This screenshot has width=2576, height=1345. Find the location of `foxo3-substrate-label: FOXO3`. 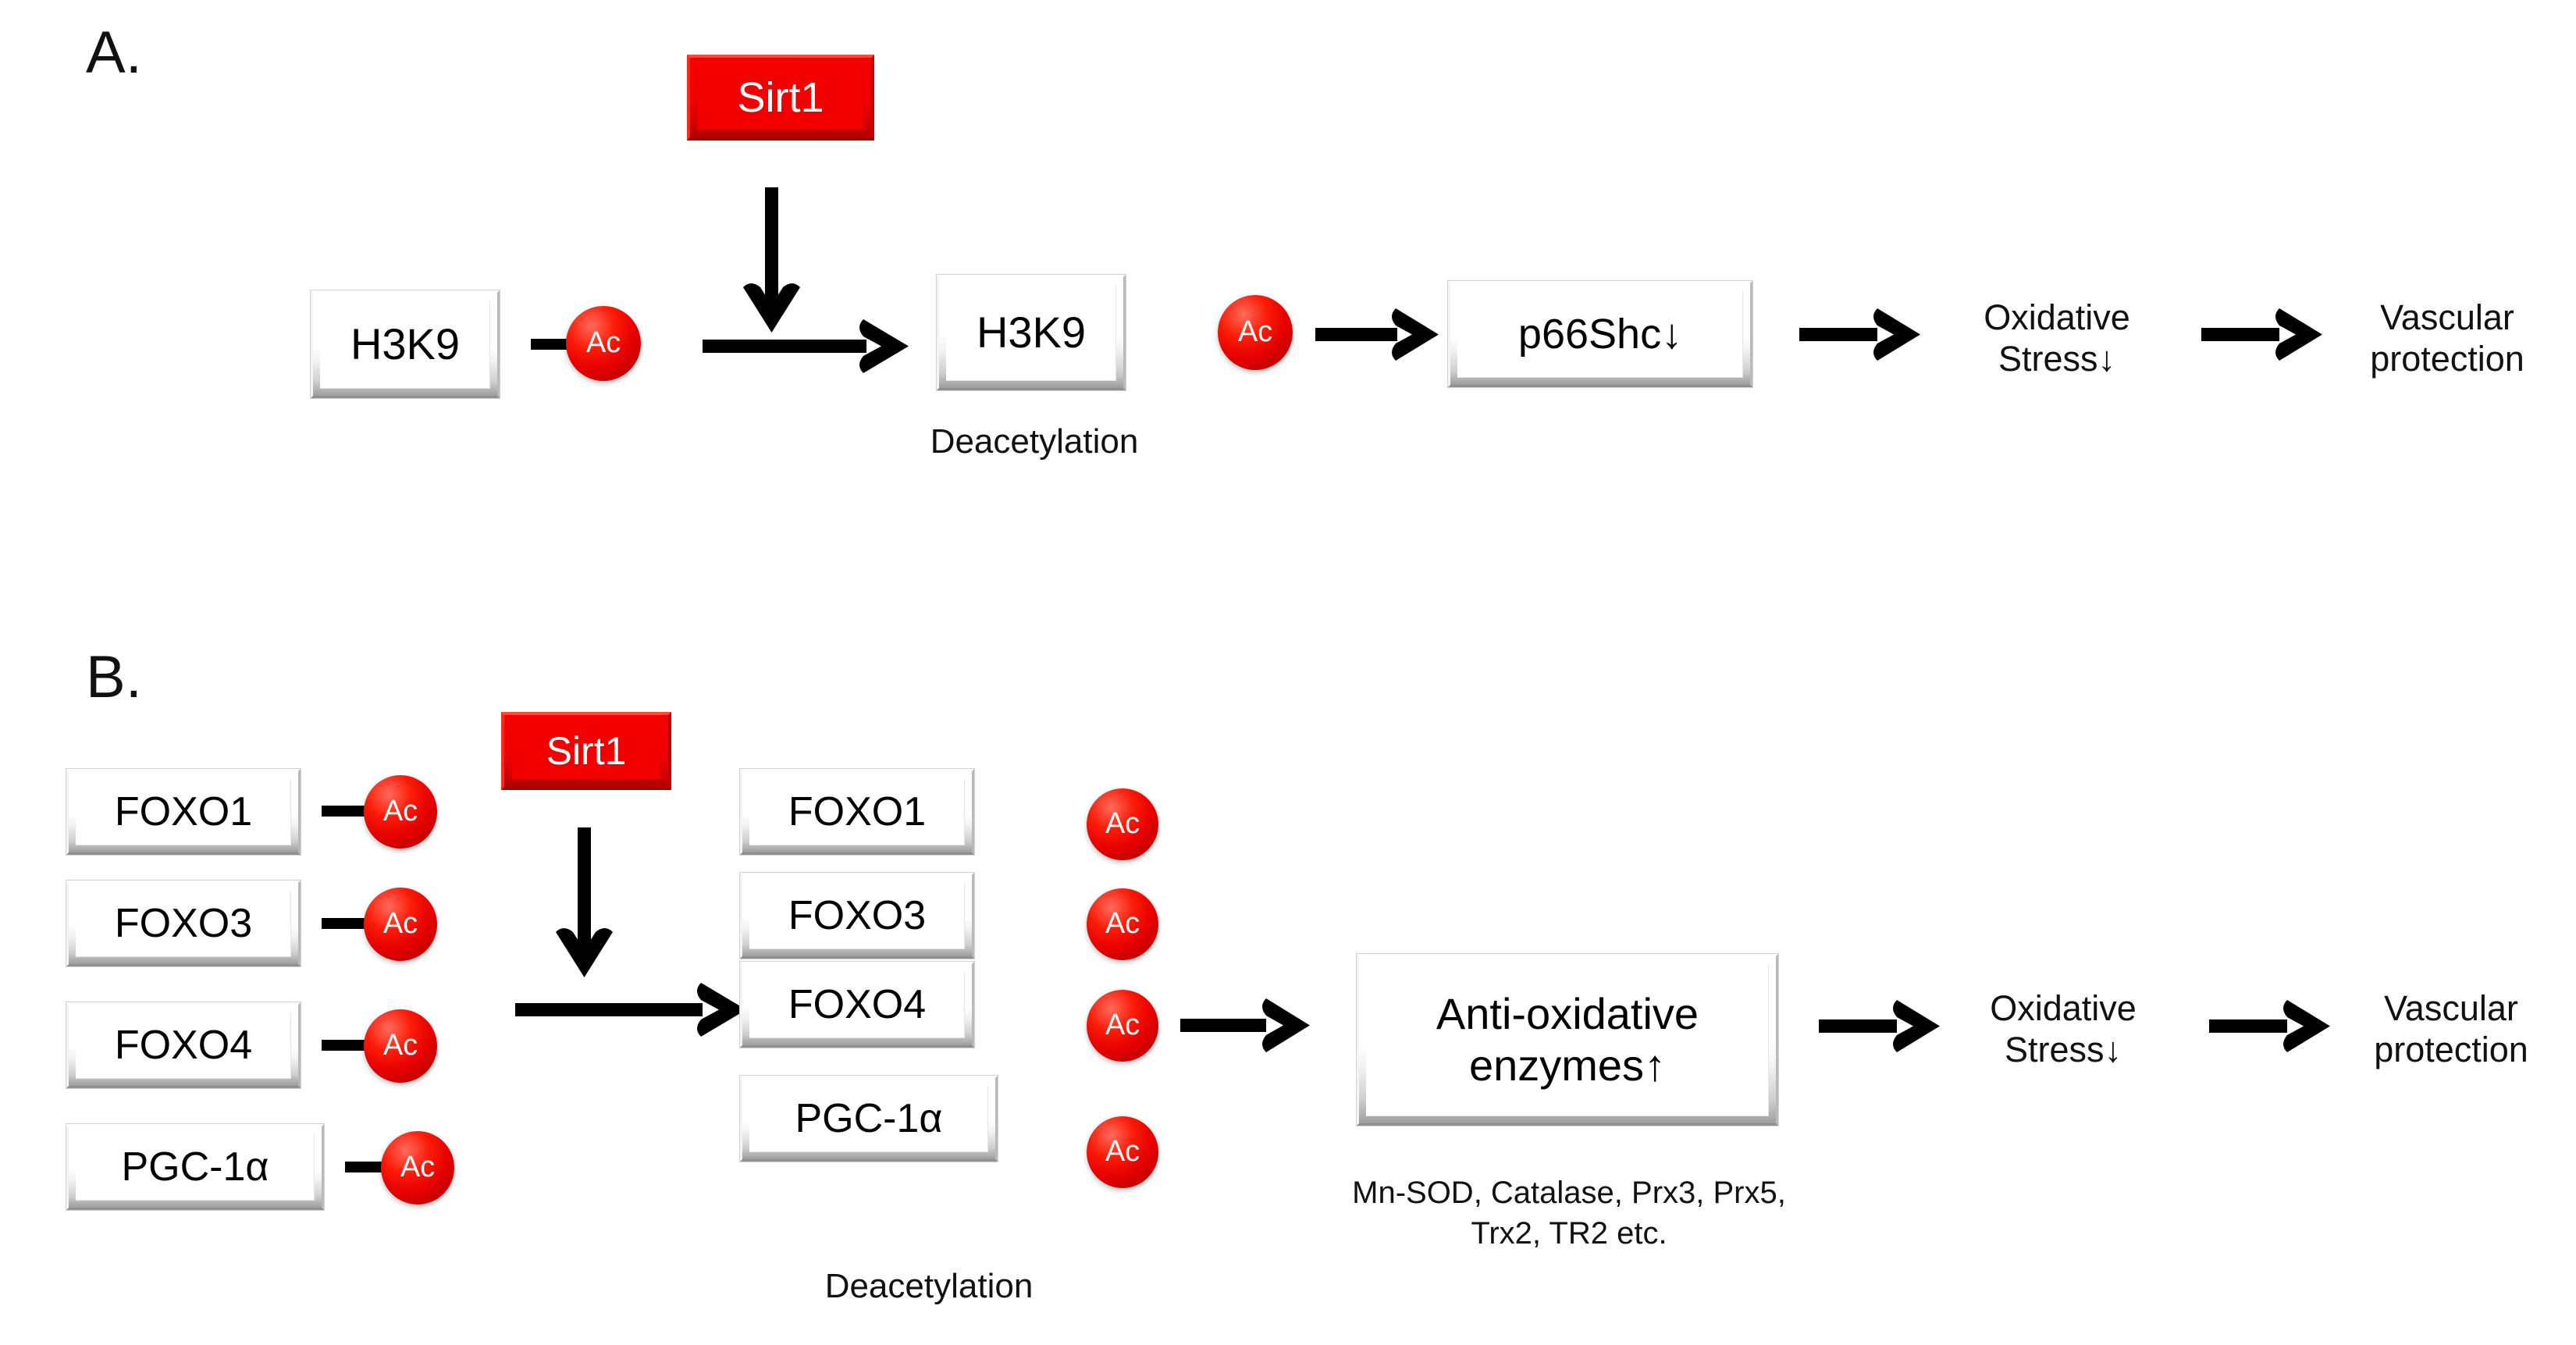

foxo3-substrate-label: FOXO3 is located at coordinates (183, 923).